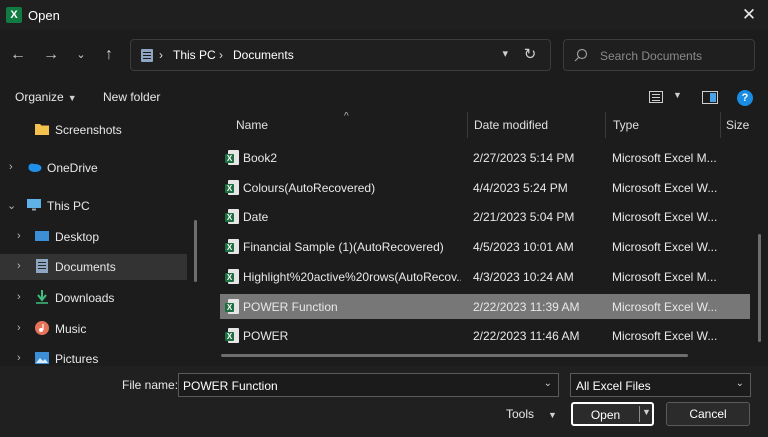 This screenshot has width=768, height=437. I want to click on sidebar-item-label: This PC, so click(68, 206).